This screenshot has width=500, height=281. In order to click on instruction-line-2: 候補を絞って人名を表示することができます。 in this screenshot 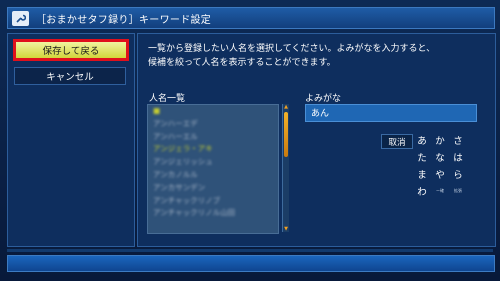, I will do `click(242, 63)`.